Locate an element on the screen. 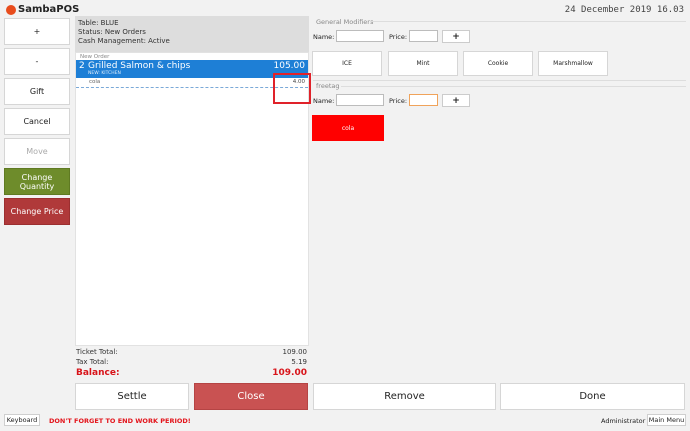 The image size is (690, 431). change-price-button: Change Price is located at coordinates (37, 211).